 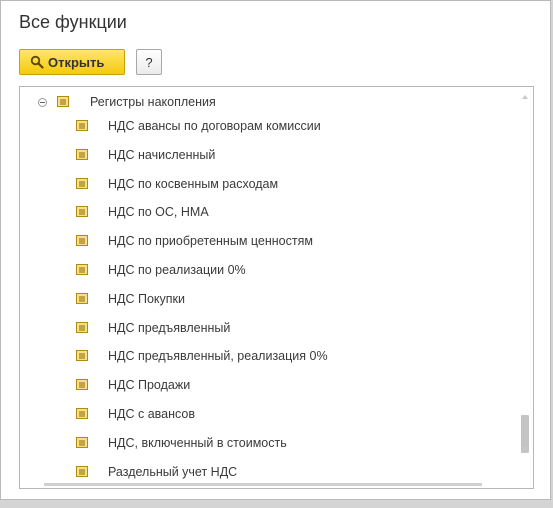 I want to click on tree-item-row: НДС по приобретенным ценностям, so click(x=265, y=241).